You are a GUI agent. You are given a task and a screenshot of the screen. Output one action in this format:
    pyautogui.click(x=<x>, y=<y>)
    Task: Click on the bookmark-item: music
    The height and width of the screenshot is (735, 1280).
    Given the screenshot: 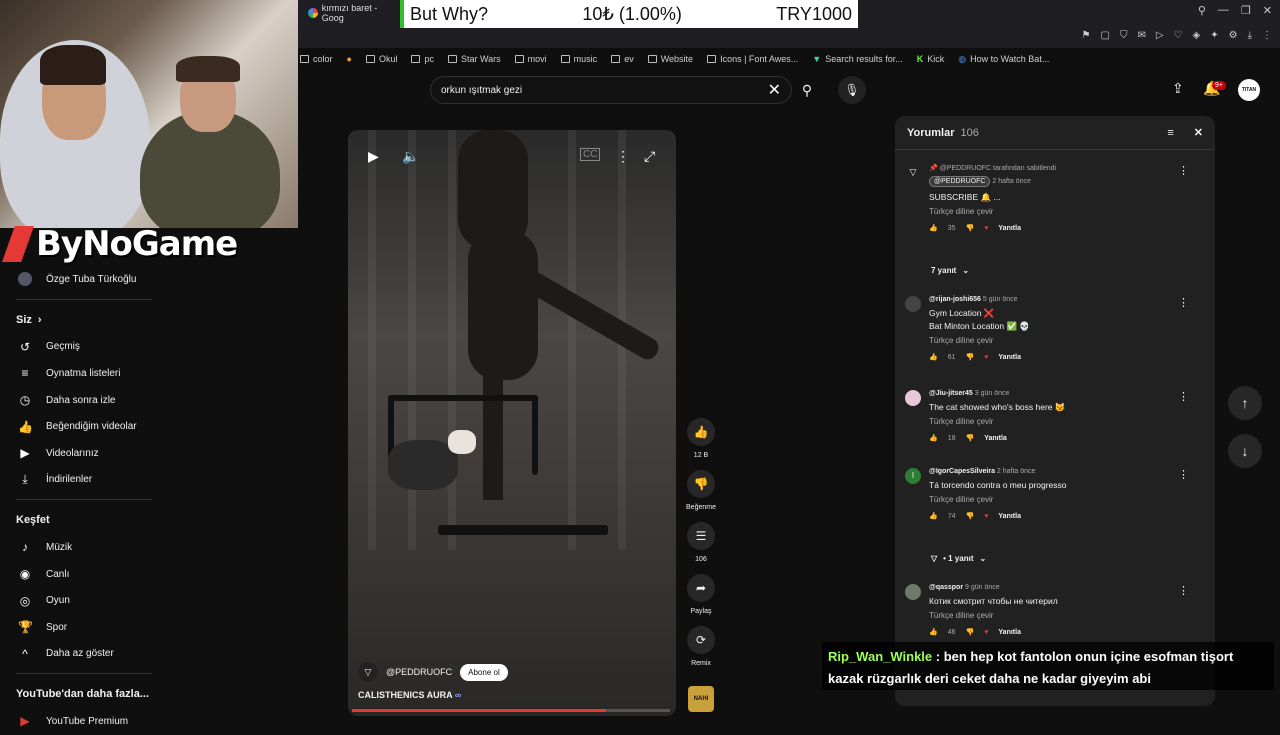 What is the action you would take?
    pyautogui.click(x=578, y=59)
    